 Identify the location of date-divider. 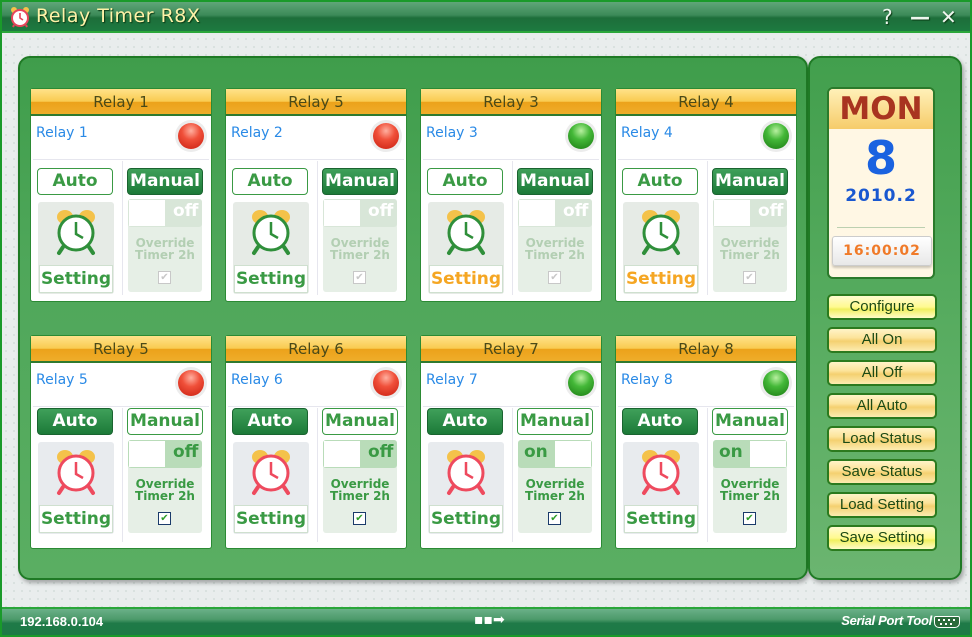
(881, 227).